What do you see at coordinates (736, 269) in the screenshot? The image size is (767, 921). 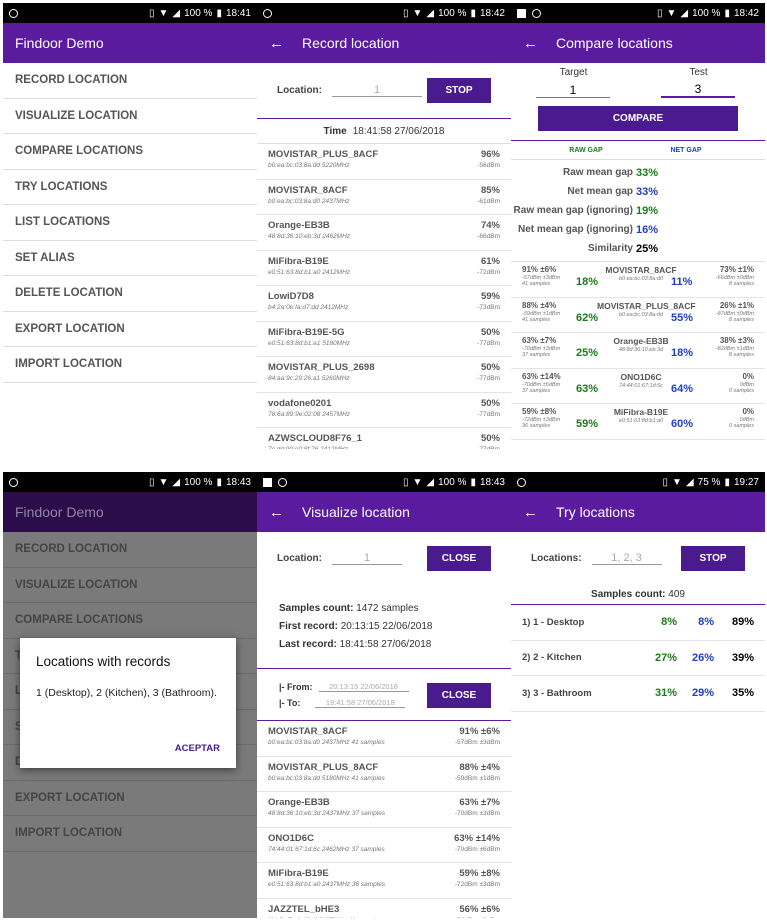 I see `right-percent: 73% ±1%` at bounding box center [736, 269].